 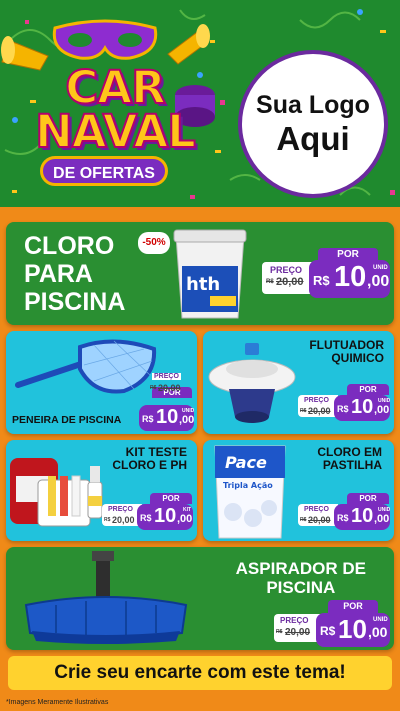 What do you see at coordinates (187, 510) in the screenshot?
I see `unit-label: KIT` at bounding box center [187, 510].